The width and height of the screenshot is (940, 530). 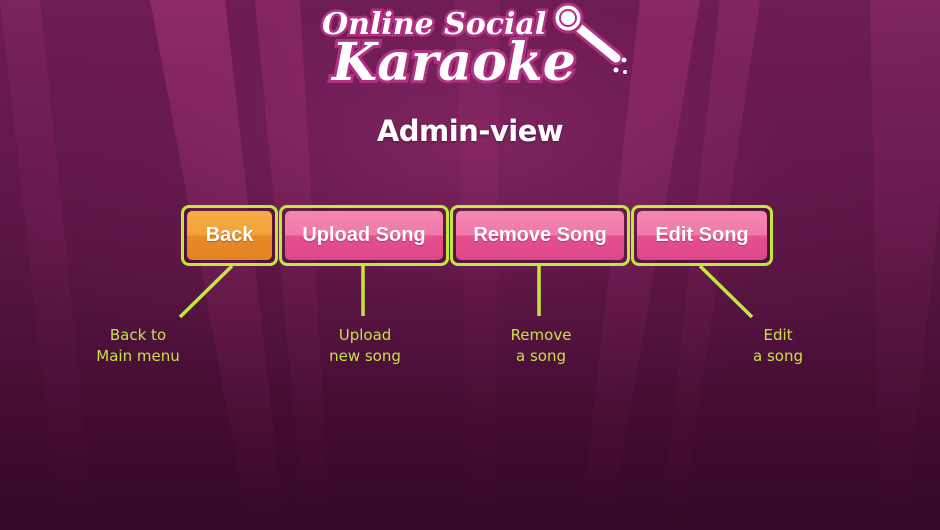 I want to click on logo-line2: Karaoke, so click(x=453, y=62).